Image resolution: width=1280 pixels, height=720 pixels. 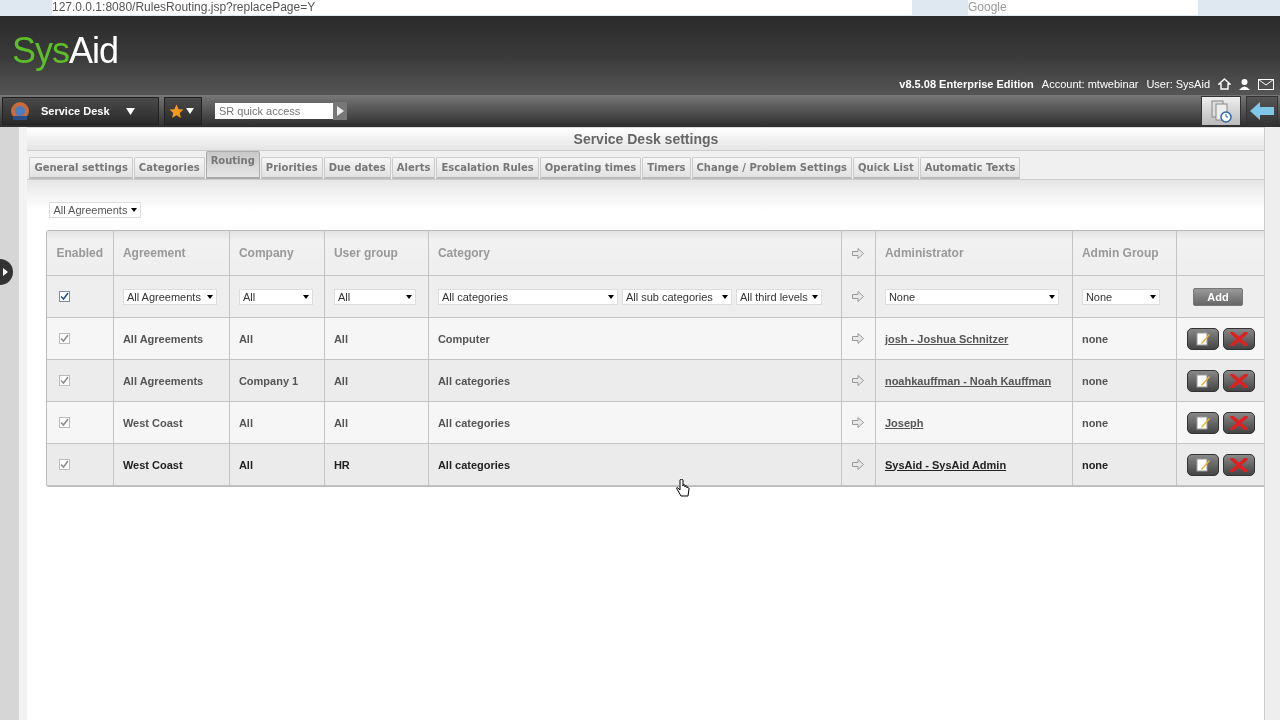 I want to click on dropdown: All categories, so click(x=527, y=296).